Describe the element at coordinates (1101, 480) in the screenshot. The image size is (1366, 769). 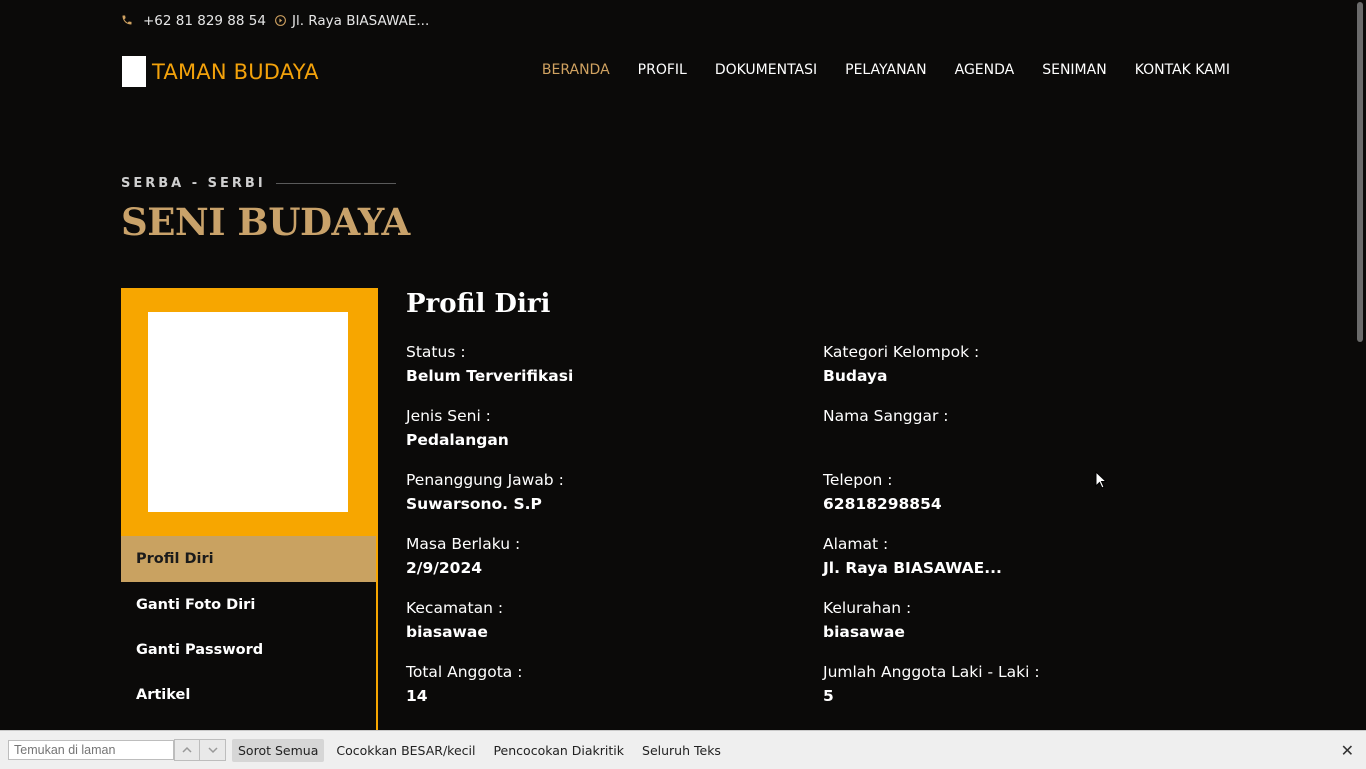
I see `mouse-cursor-icon` at that location.